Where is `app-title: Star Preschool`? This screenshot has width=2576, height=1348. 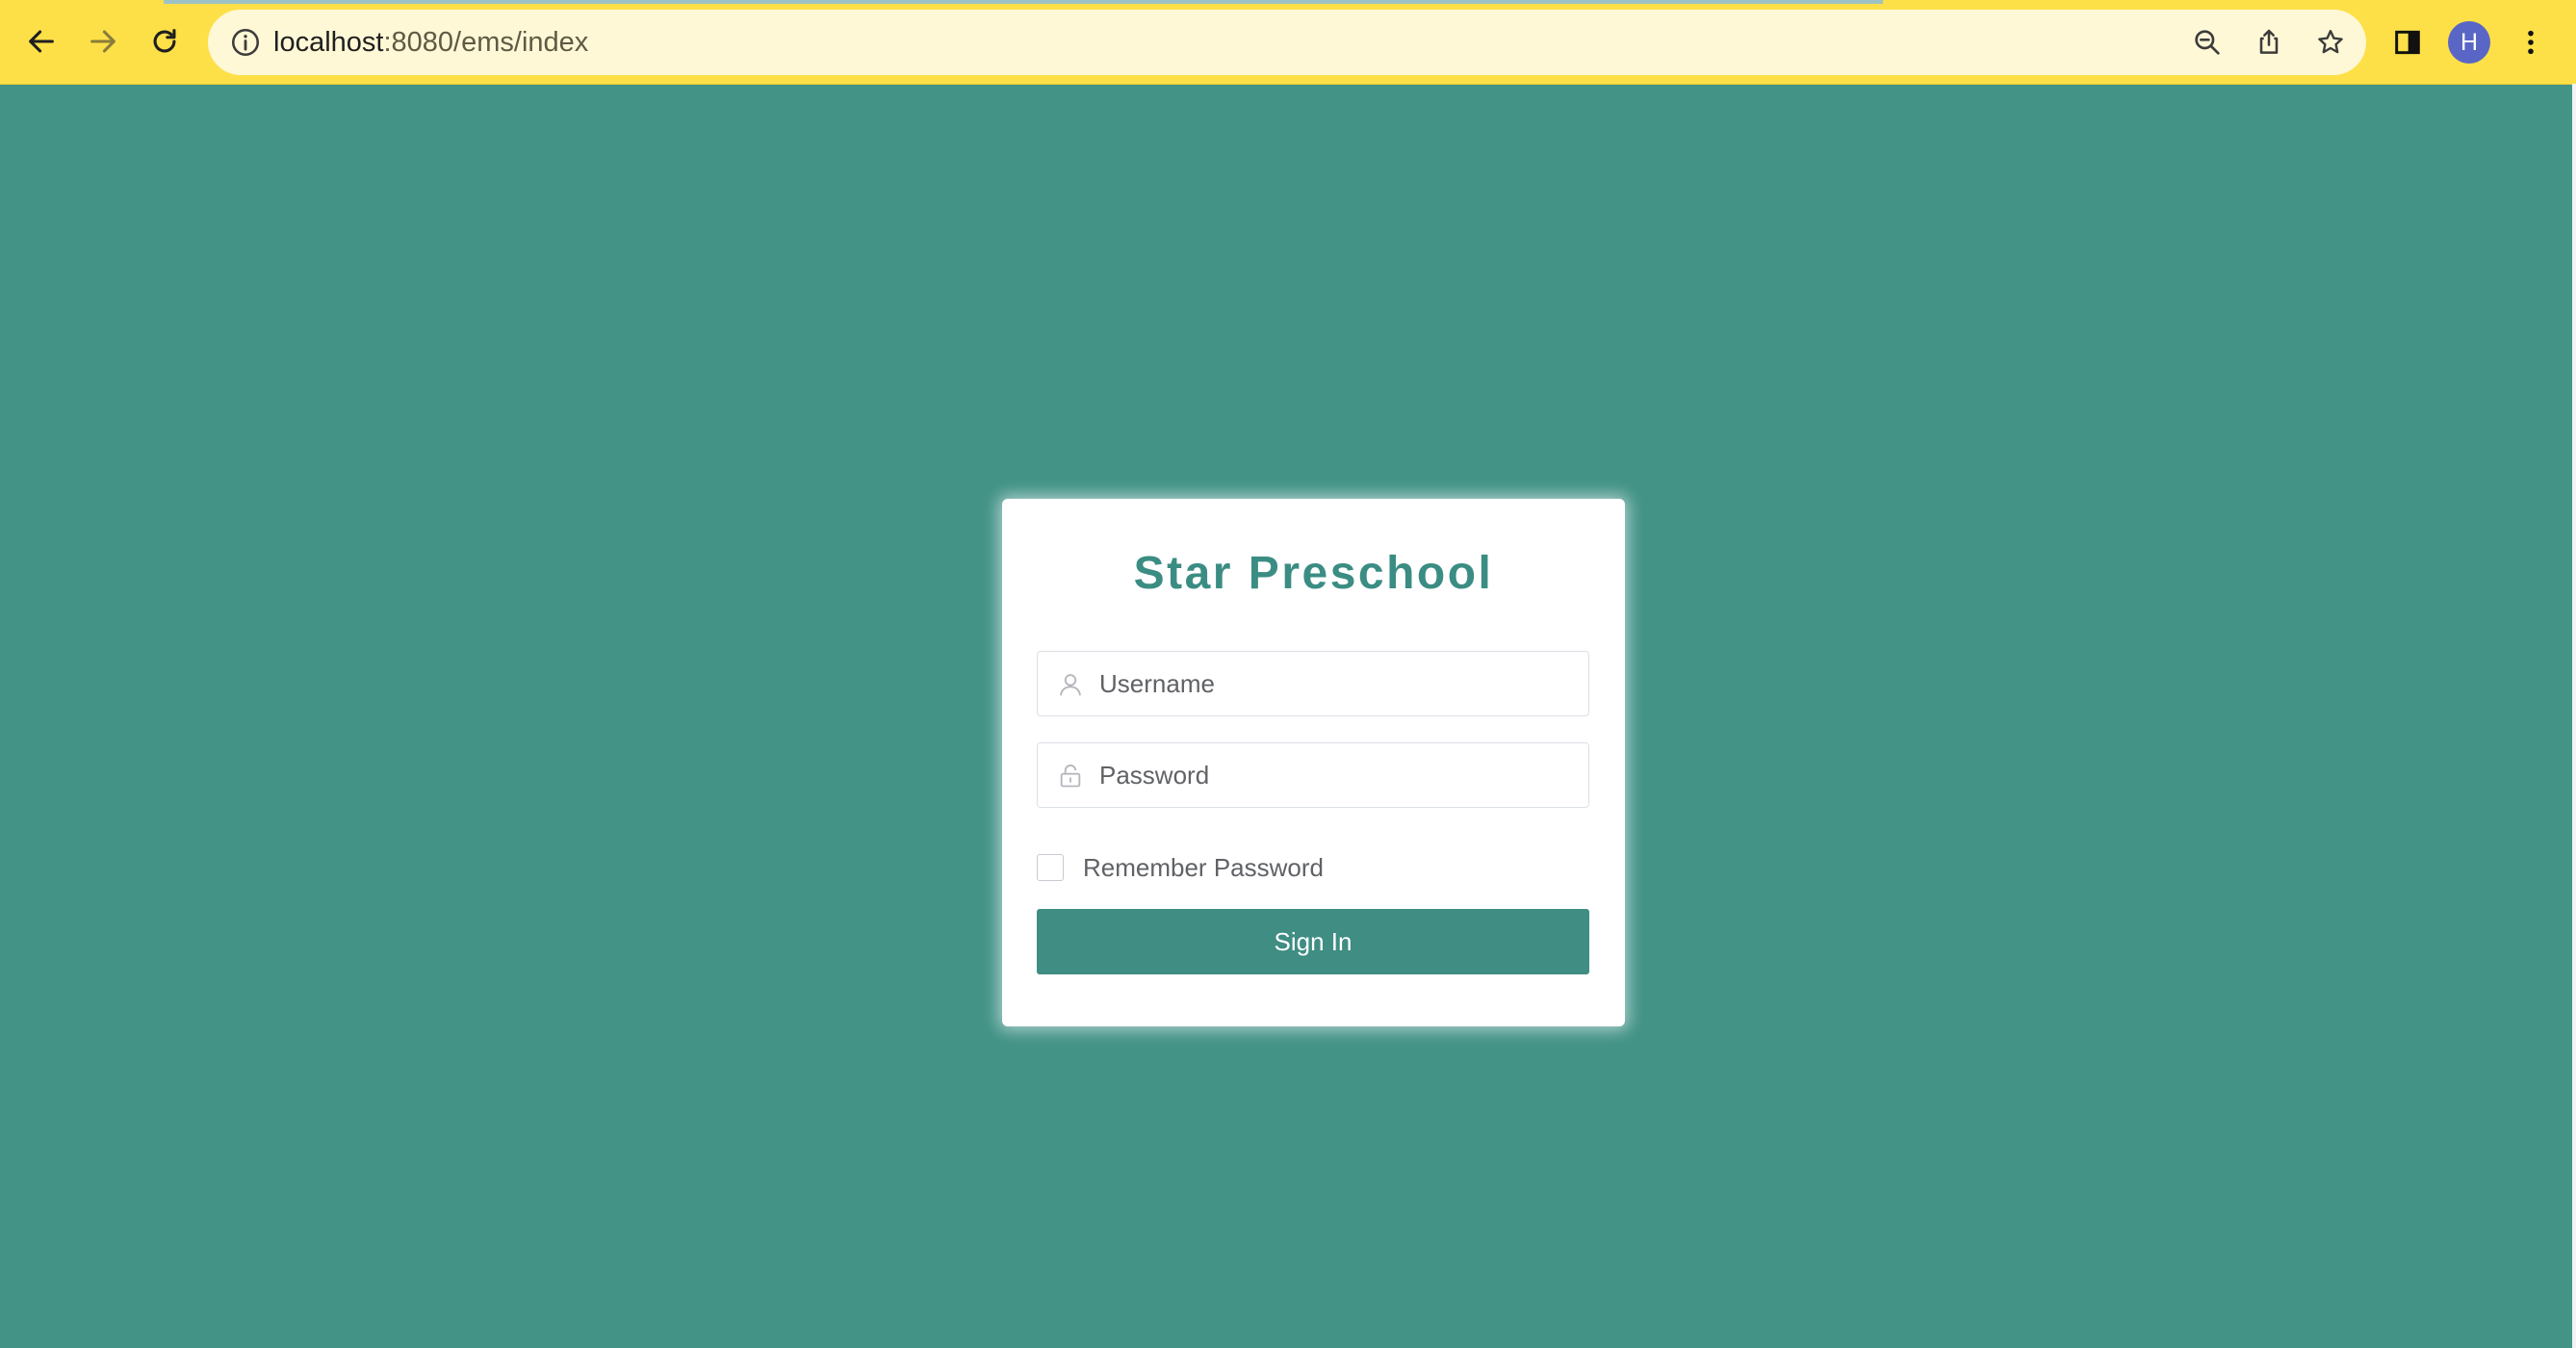 app-title: Star Preschool is located at coordinates (1313, 574).